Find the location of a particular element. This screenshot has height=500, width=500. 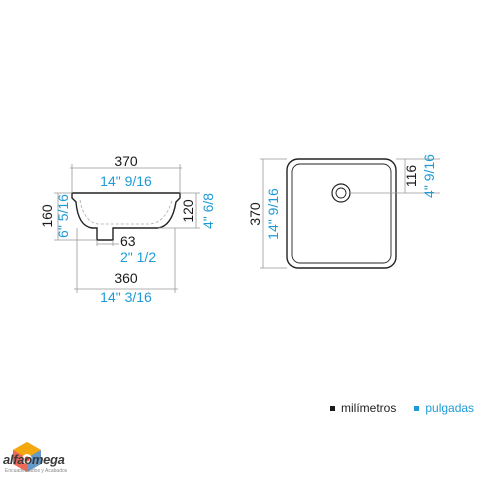

drain-in: 2" 1/2 is located at coordinates (138, 257).